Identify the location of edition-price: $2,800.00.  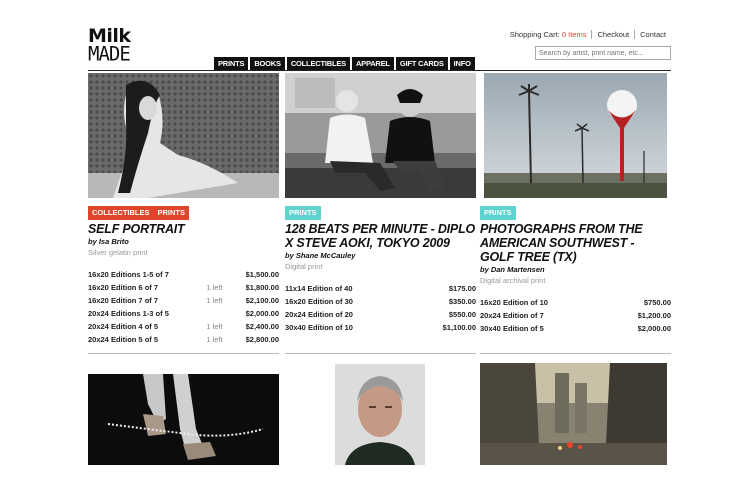
(262, 339).